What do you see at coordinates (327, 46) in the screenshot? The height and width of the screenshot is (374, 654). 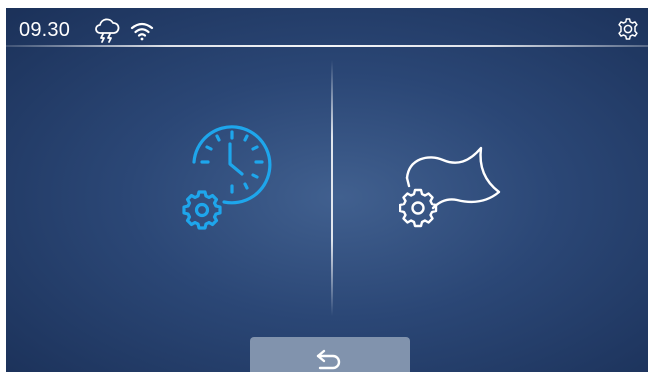 I see `status-bar-separator` at bounding box center [327, 46].